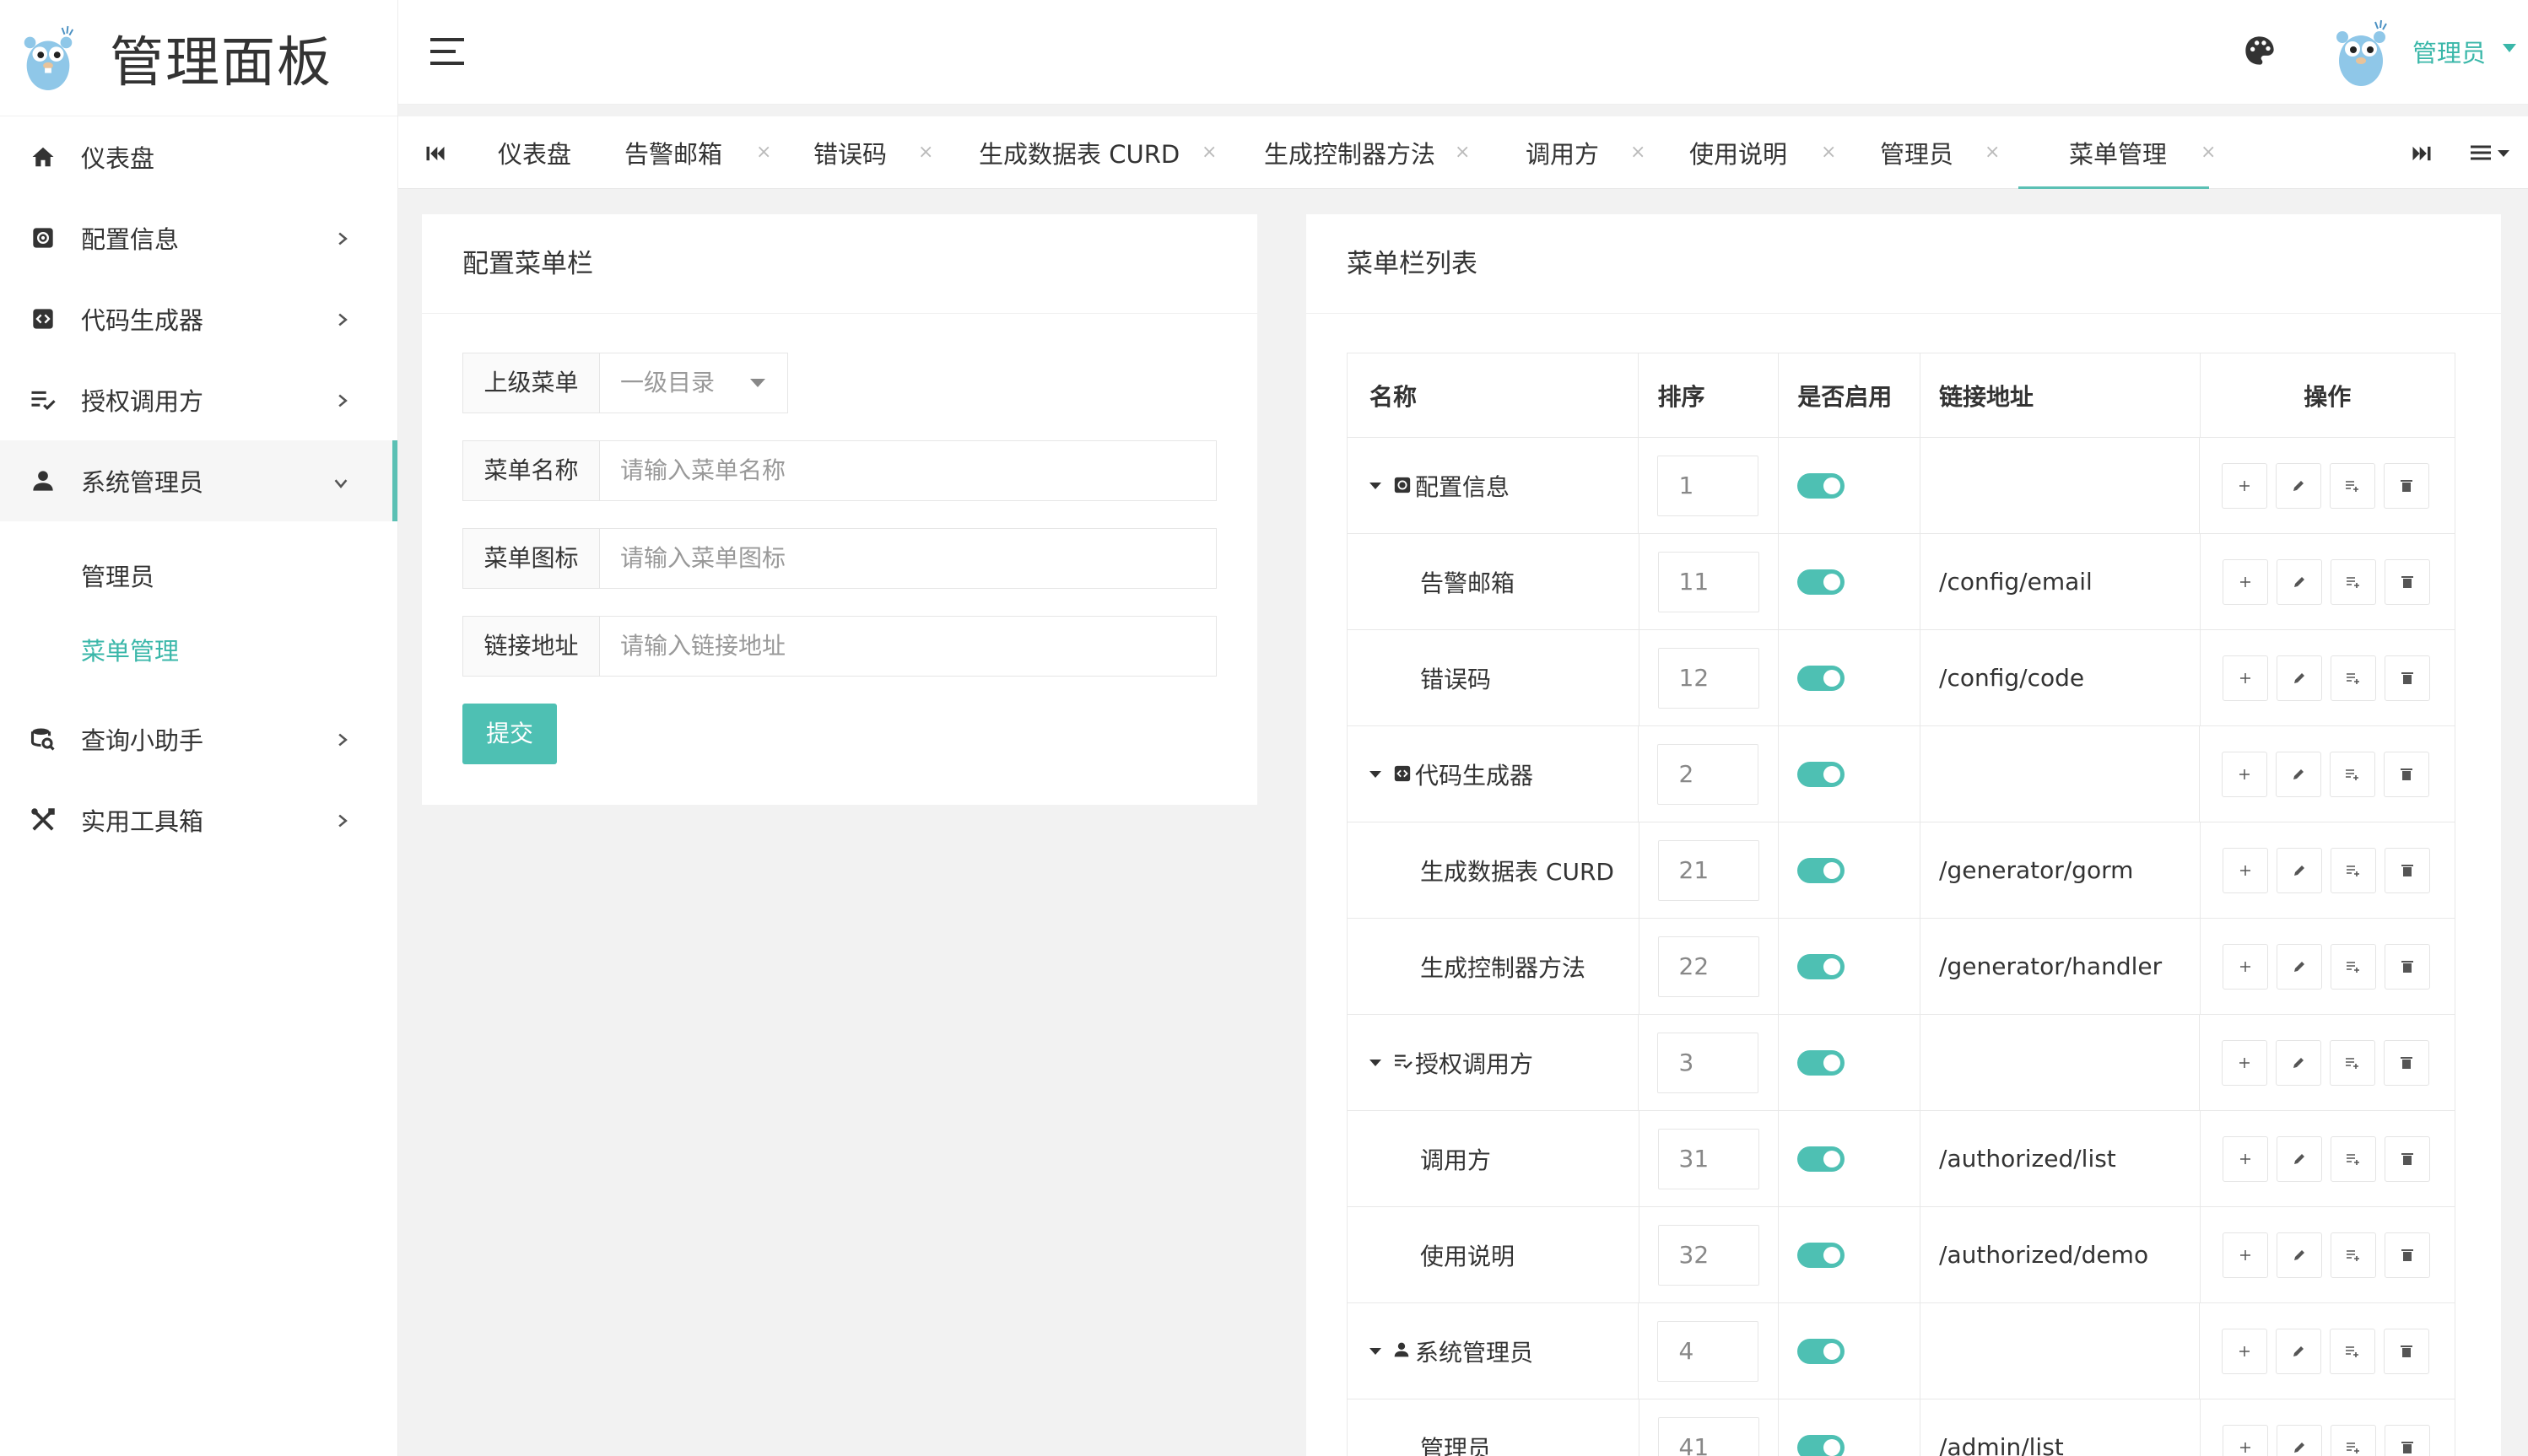 Image resolution: width=2528 pixels, height=1456 pixels. What do you see at coordinates (2361, 53) in the screenshot?
I see `avatar` at bounding box center [2361, 53].